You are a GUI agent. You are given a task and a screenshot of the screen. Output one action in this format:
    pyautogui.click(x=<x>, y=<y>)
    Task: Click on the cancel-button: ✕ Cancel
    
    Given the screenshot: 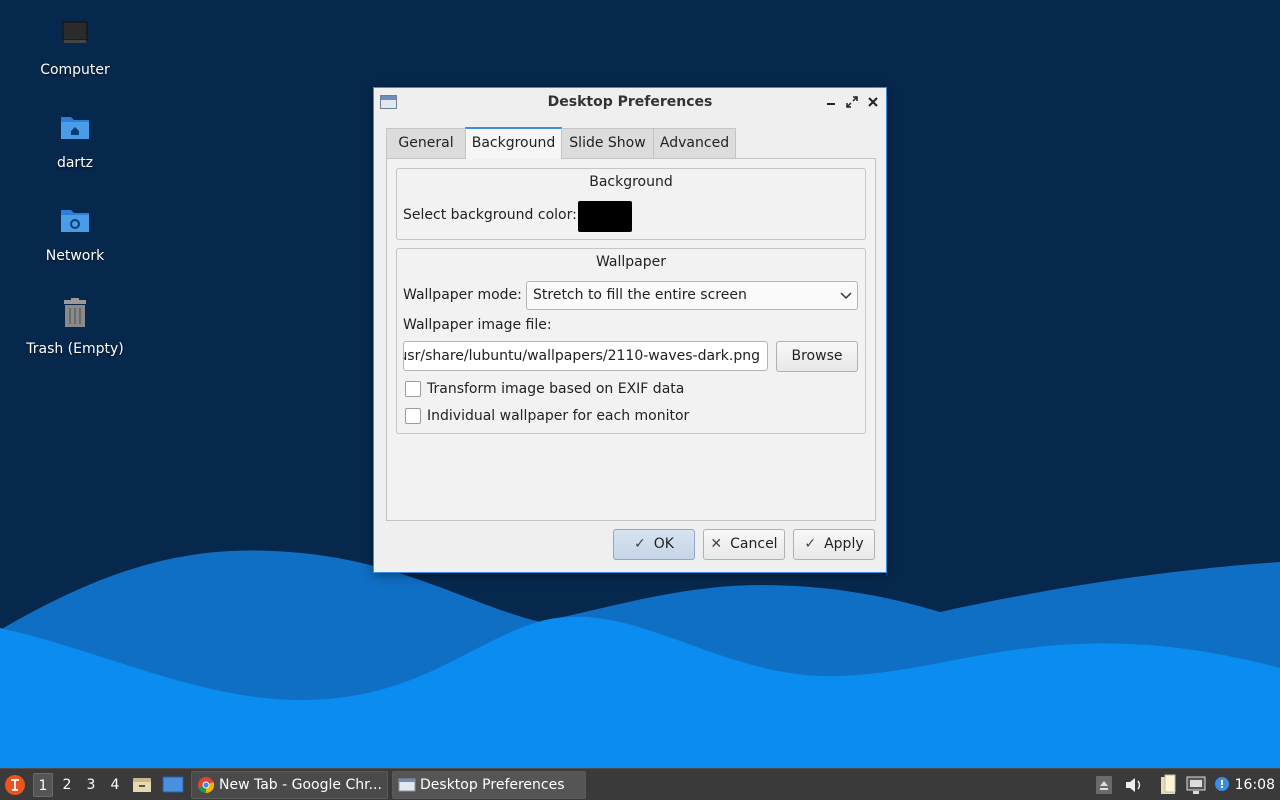 What is the action you would take?
    pyautogui.click(x=744, y=544)
    